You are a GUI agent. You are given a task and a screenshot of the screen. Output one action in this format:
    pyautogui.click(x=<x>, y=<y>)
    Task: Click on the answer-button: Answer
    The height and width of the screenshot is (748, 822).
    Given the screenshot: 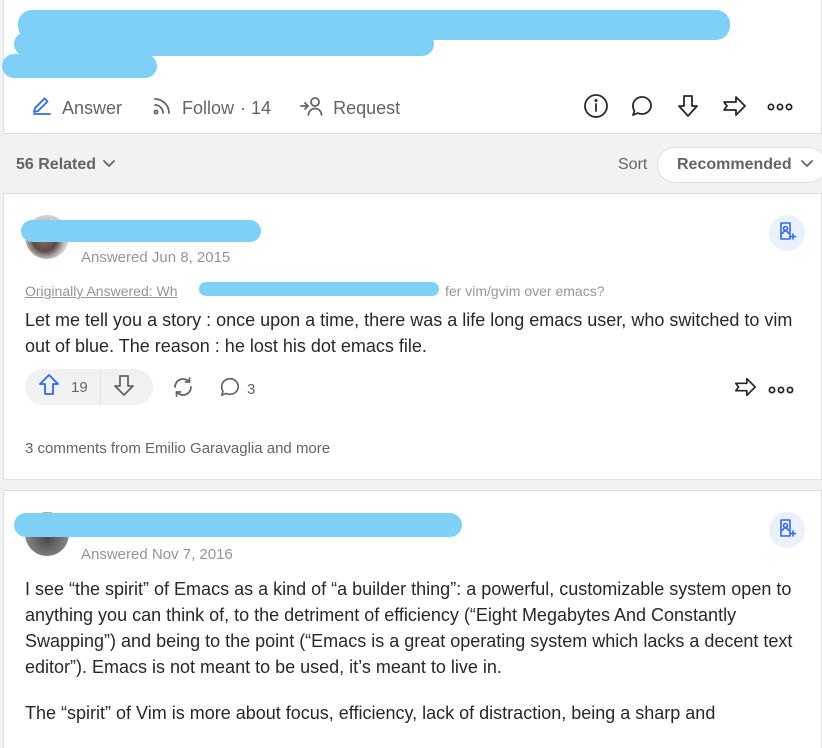 What is the action you would take?
    pyautogui.click(x=76, y=108)
    